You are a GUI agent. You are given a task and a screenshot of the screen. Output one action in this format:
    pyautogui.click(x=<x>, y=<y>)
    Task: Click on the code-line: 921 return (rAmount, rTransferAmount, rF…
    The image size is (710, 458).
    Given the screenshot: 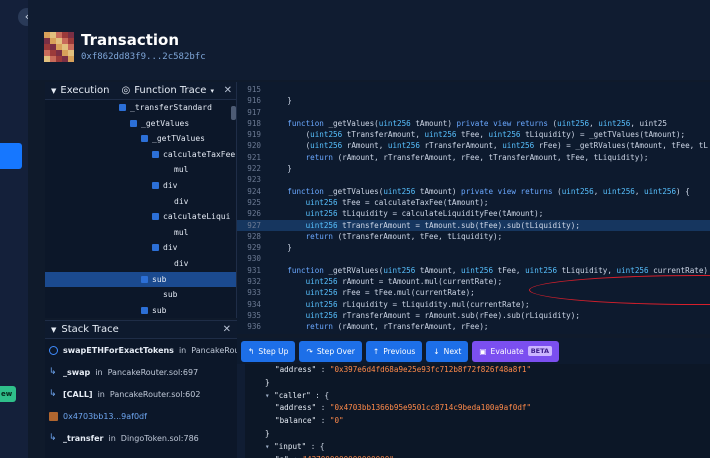 What is the action you would take?
    pyautogui.click(x=473, y=157)
    